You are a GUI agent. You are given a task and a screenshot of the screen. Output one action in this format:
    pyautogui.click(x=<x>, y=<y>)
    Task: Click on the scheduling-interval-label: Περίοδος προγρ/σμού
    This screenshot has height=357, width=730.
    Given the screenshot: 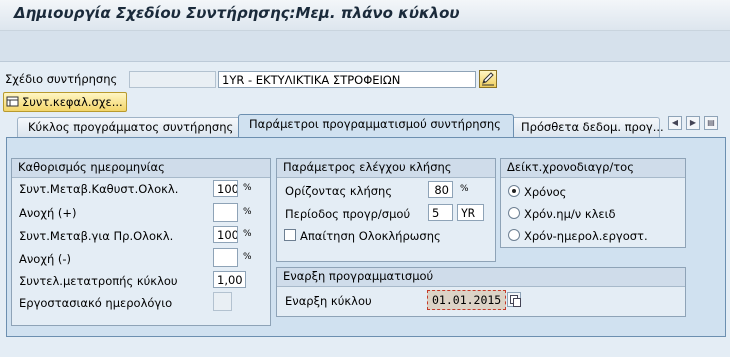 What is the action you would take?
    pyautogui.click(x=348, y=214)
    